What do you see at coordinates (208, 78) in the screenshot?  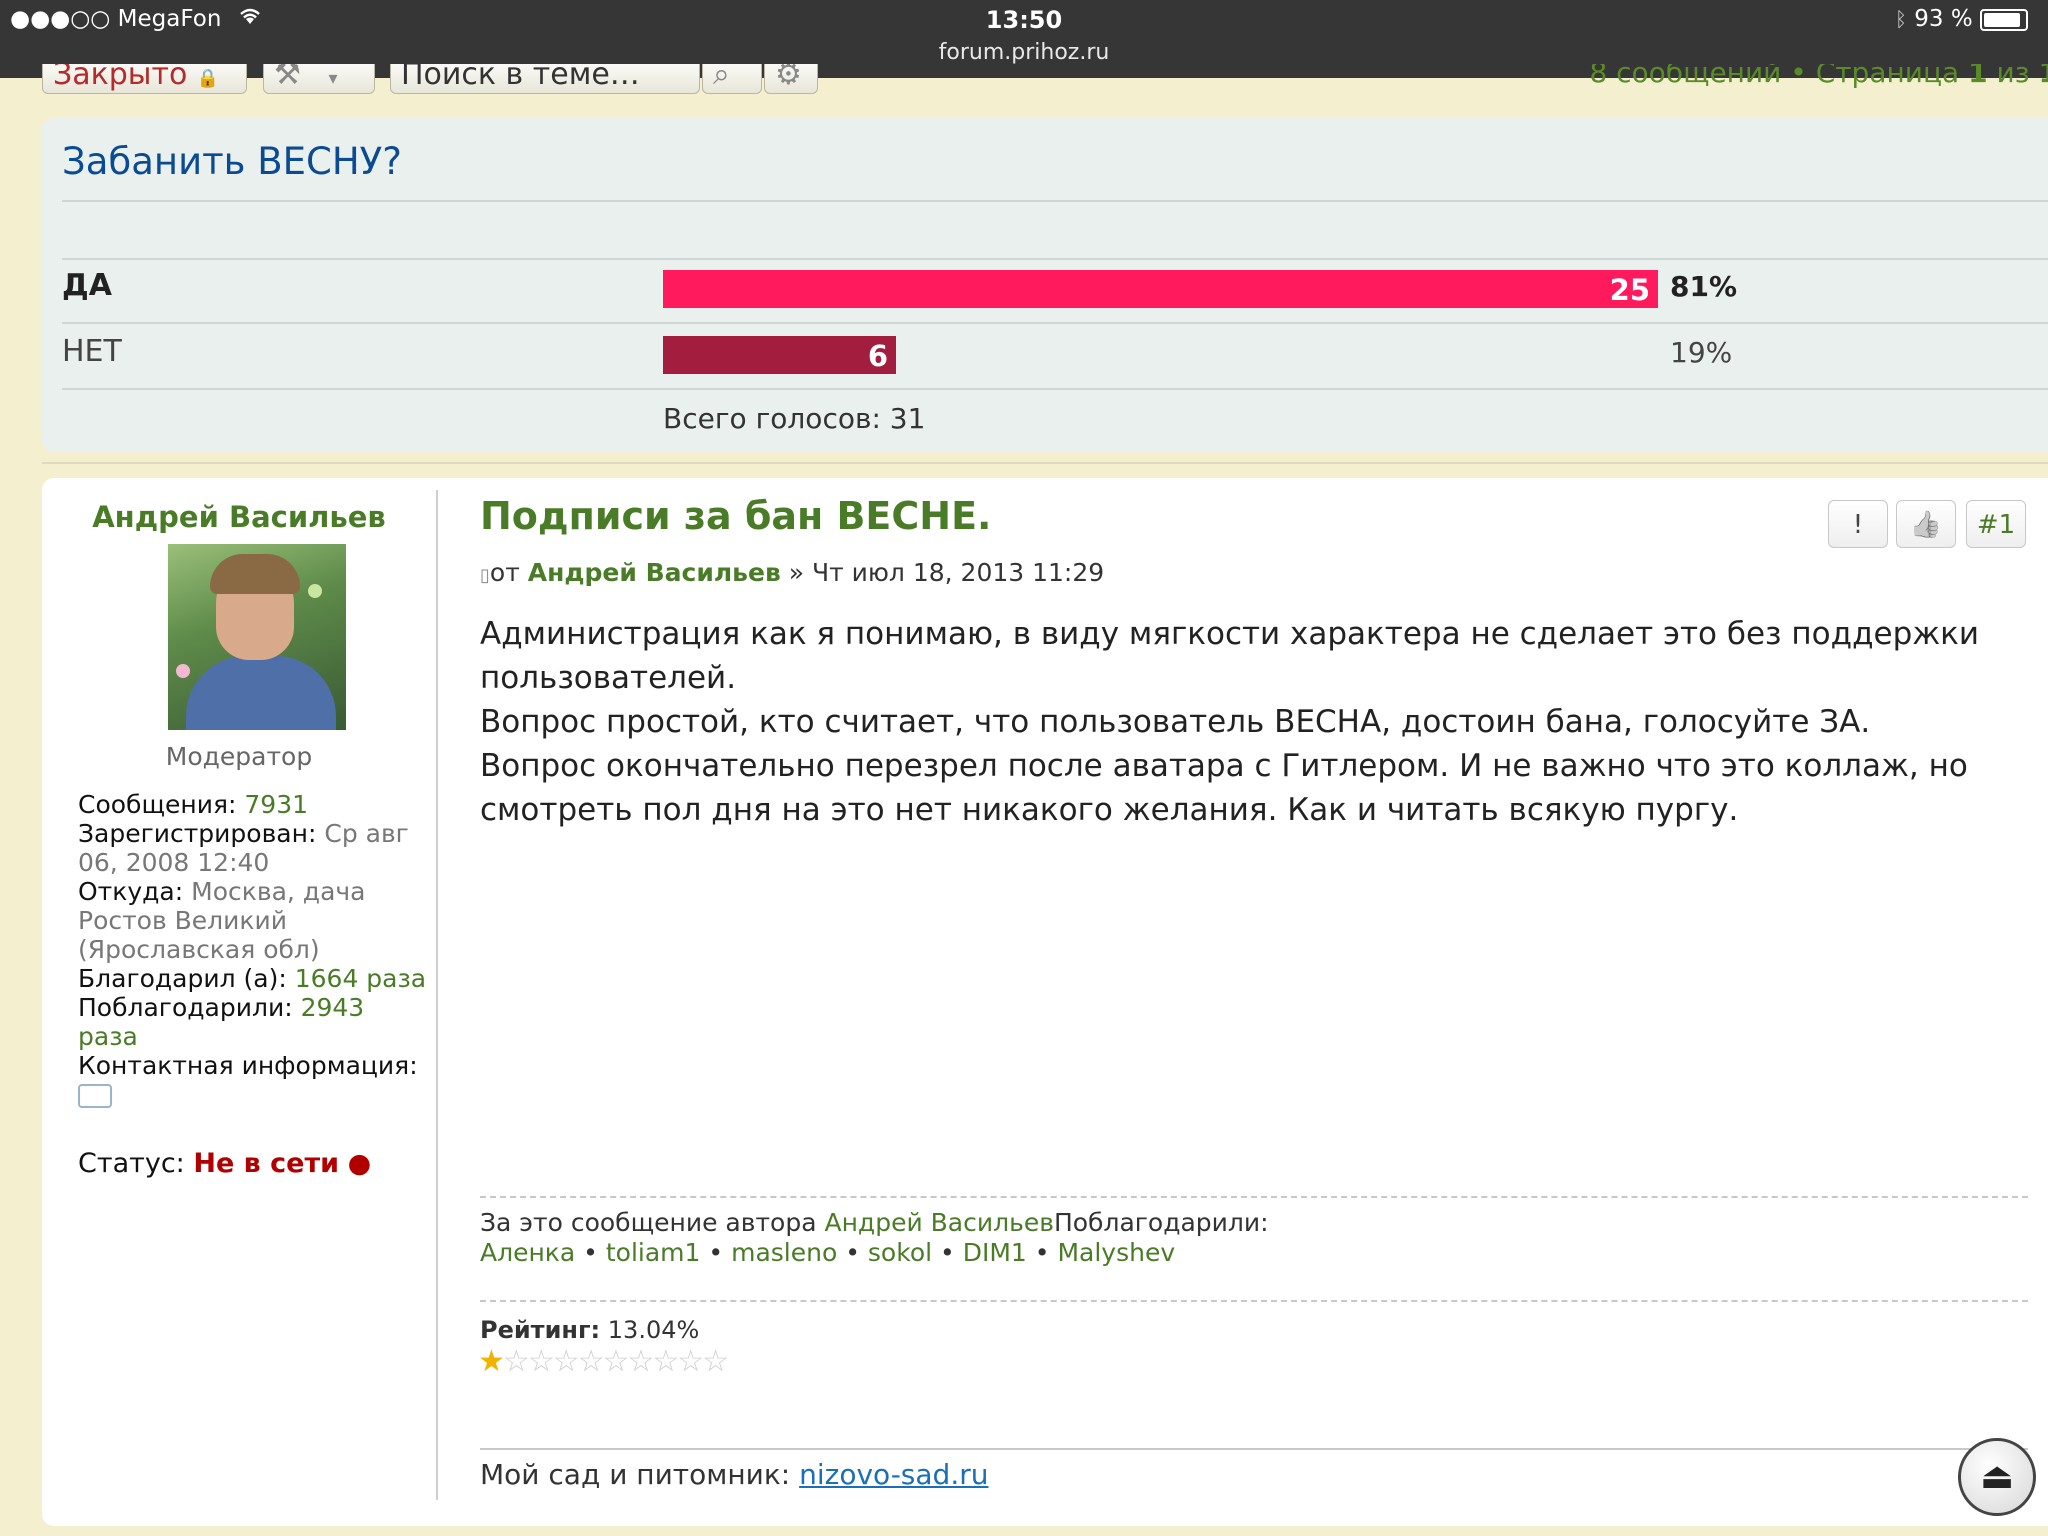 I see `lock-icon: 🔒` at bounding box center [208, 78].